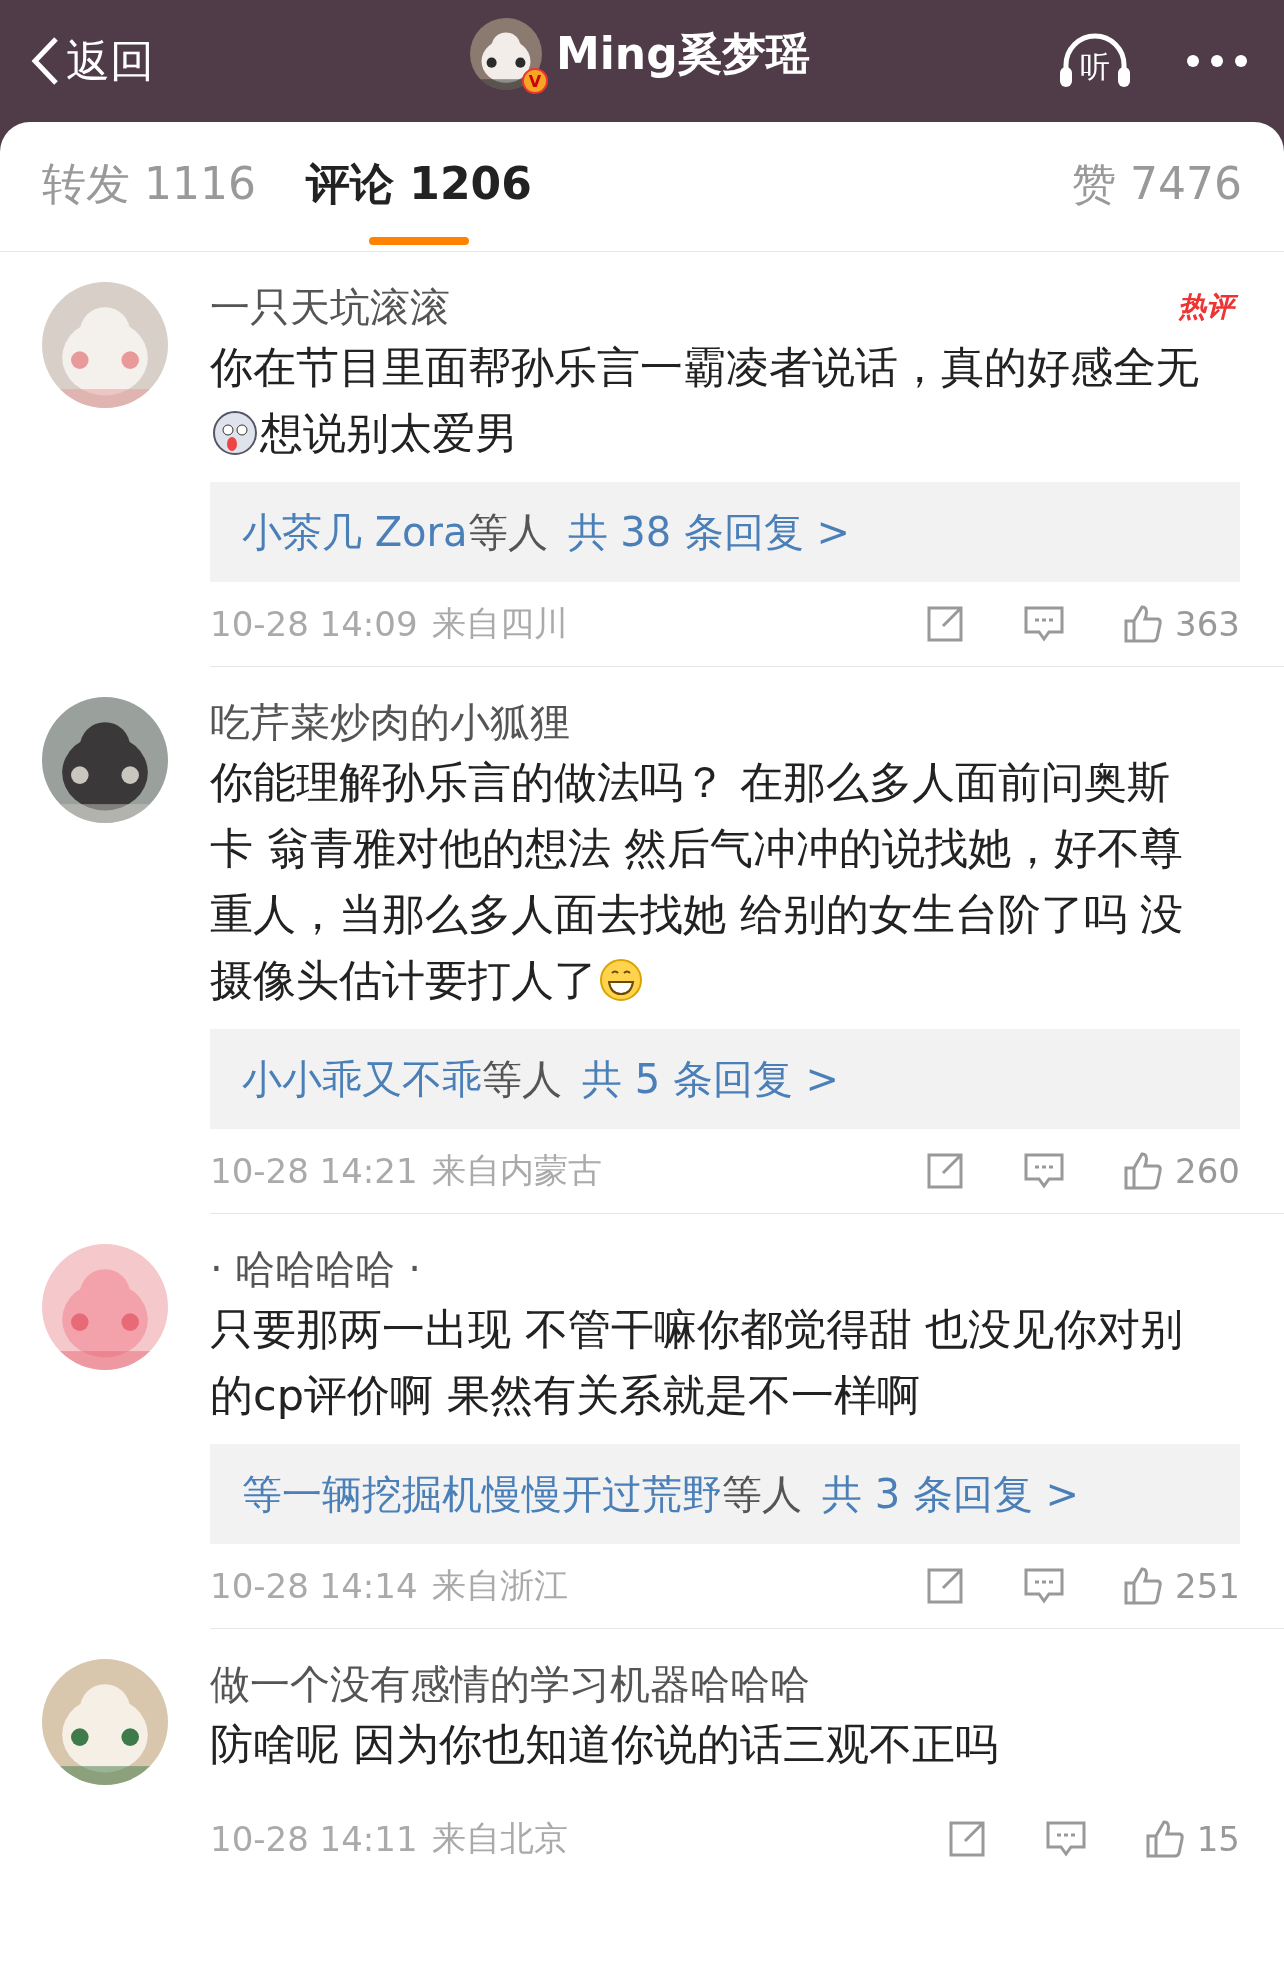  Describe the element at coordinates (683, 53) in the screenshot. I see `account-title: Ming奚梦瑶` at that location.